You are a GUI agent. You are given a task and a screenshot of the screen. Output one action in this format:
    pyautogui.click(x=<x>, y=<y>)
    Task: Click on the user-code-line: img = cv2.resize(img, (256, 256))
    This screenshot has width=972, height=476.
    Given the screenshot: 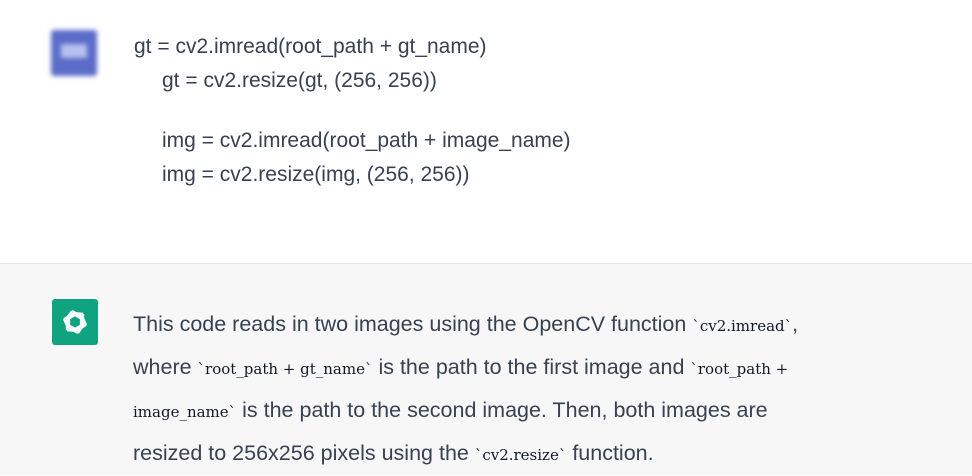 What is the action you would take?
    pyautogui.click(x=316, y=174)
    